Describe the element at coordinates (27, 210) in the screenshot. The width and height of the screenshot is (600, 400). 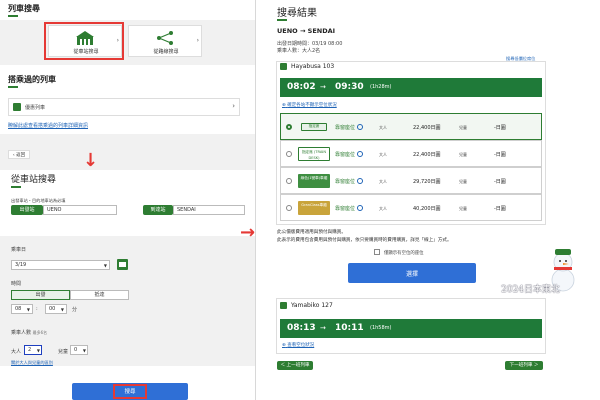
I see `from-station-tag: 出發站` at that location.